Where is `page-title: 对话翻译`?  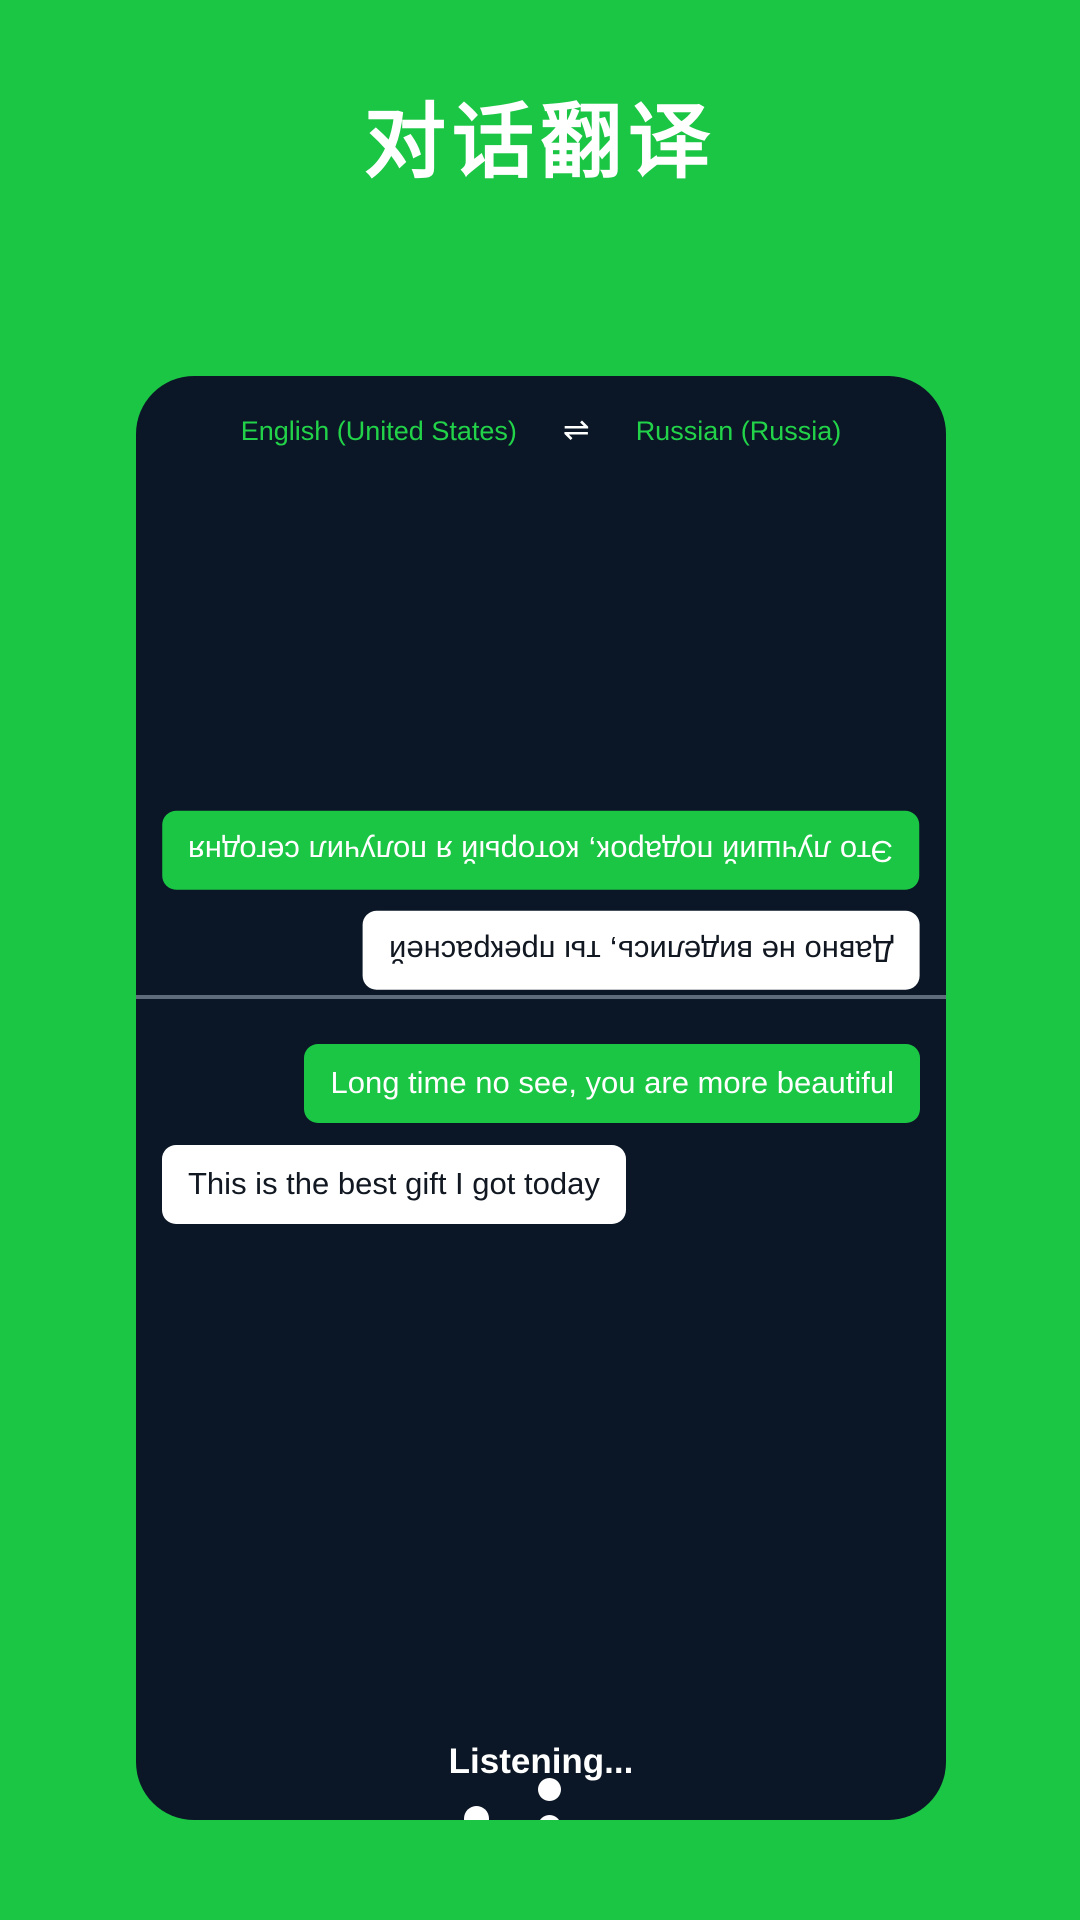 page-title: 对话翻译 is located at coordinates (539, 142).